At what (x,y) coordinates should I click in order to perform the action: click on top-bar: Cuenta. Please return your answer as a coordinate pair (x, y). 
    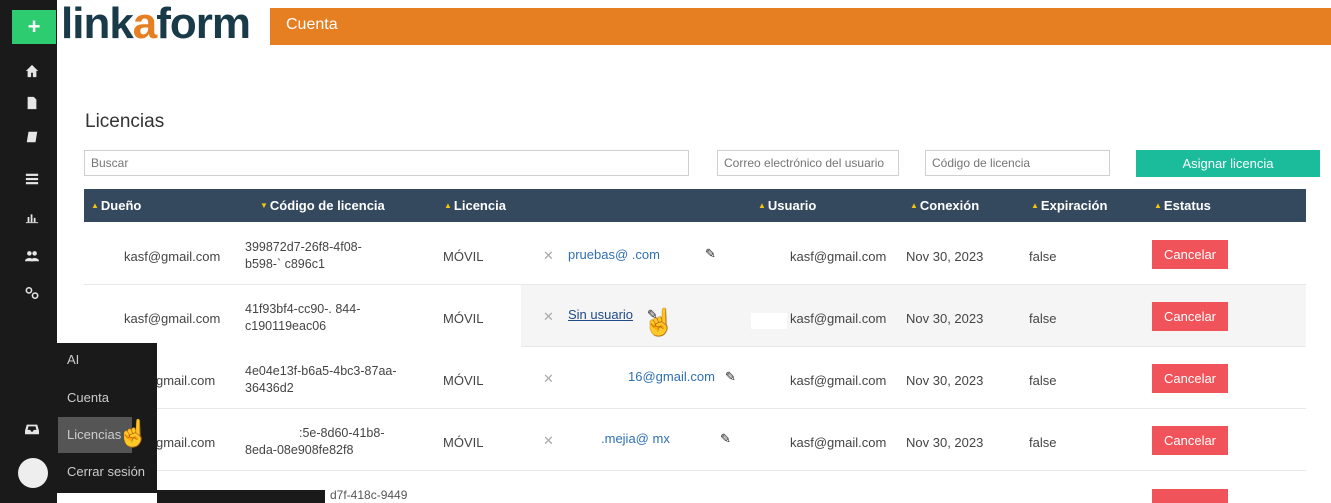
    Looking at the image, I should click on (800, 26).